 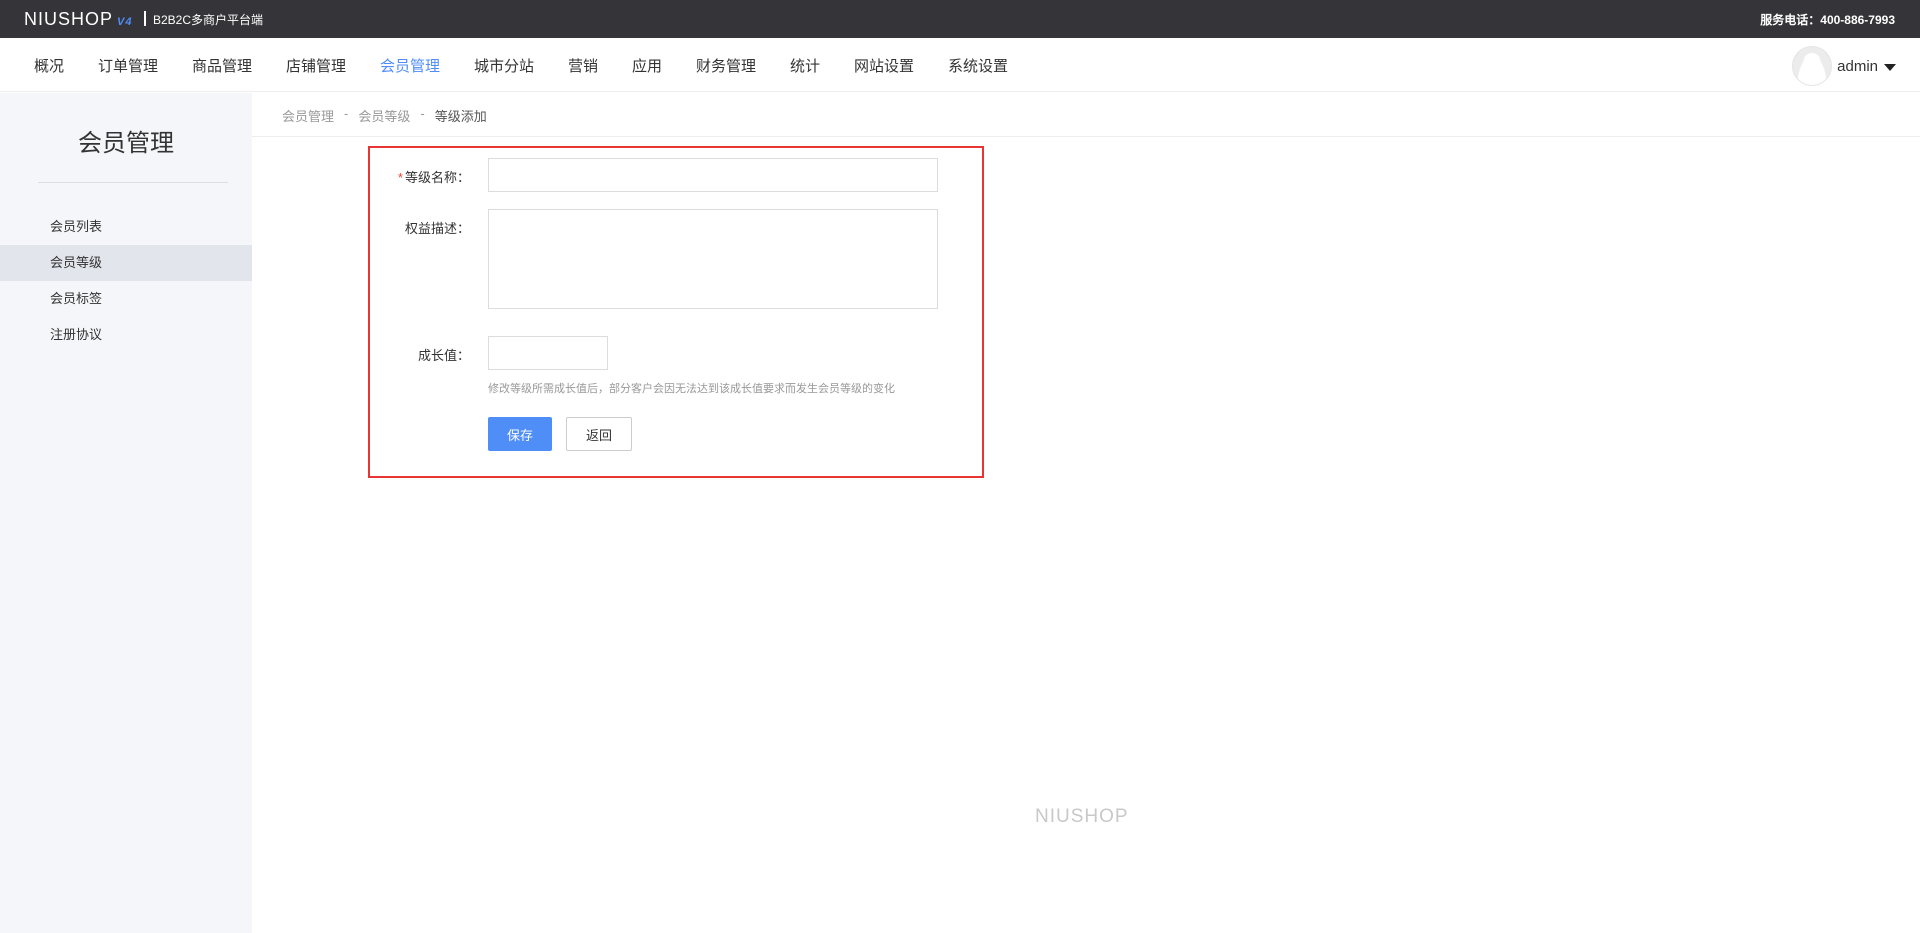 I want to click on nav-marketing: 营销, so click(x=583, y=65).